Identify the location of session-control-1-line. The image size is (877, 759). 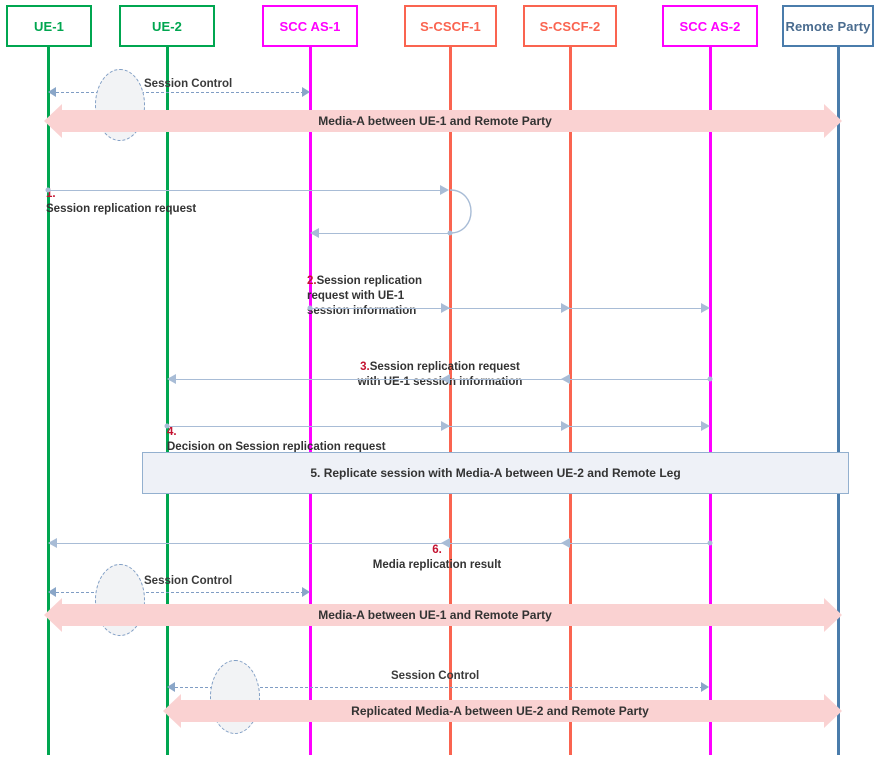
(180, 92).